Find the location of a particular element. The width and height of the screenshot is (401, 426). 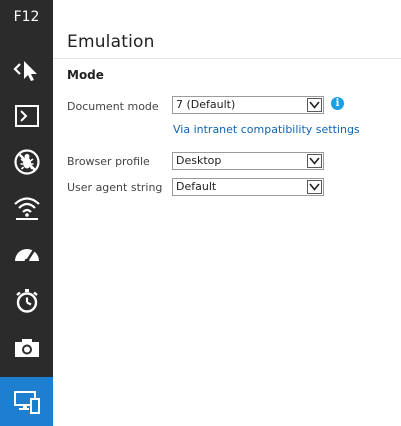

info-icon: i is located at coordinates (337, 103).